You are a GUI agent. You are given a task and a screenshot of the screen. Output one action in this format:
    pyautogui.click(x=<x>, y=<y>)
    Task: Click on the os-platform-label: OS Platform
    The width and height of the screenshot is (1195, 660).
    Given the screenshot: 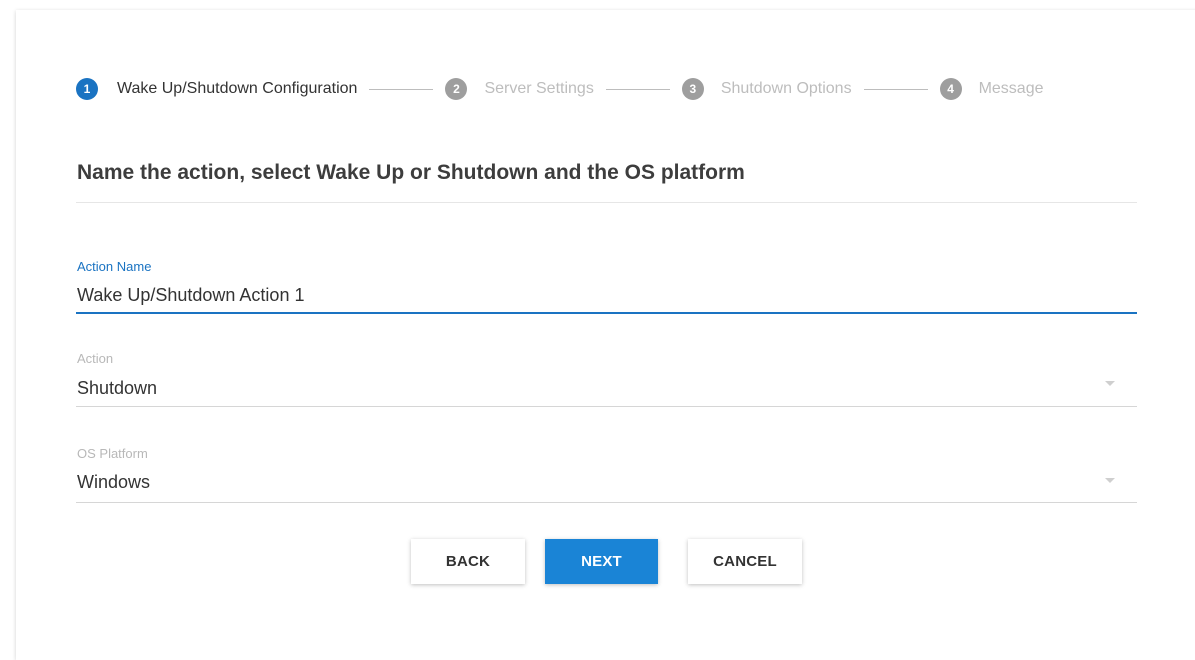 What is the action you would take?
    pyautogui.click(x=112, y=453)
    